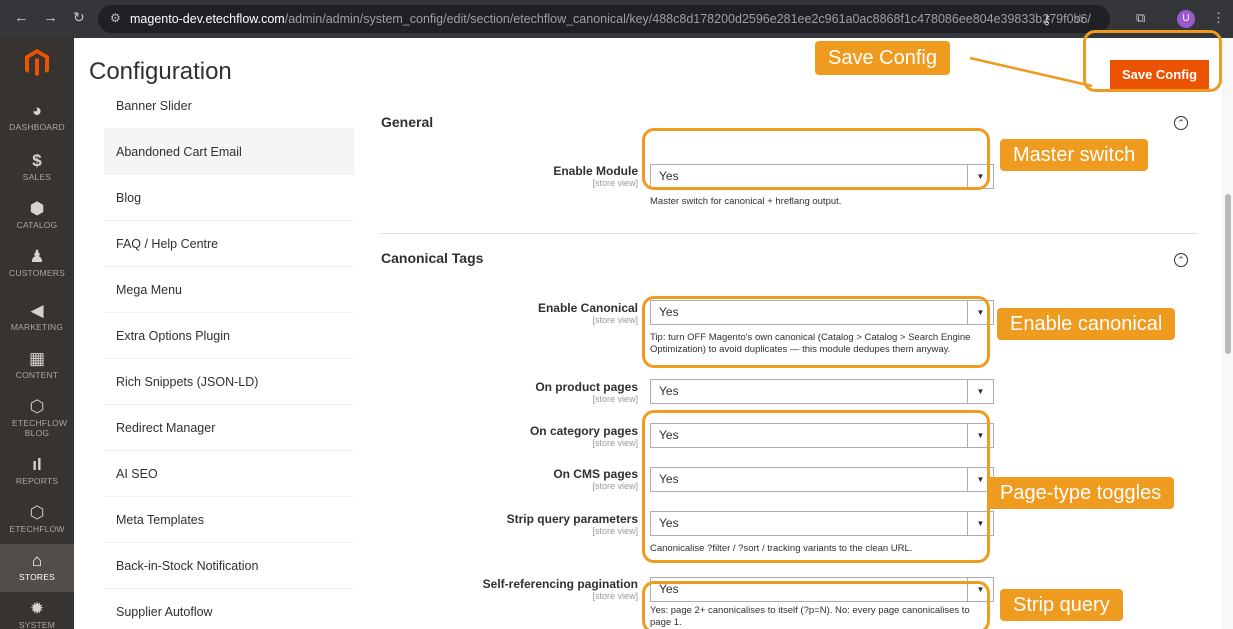 Image resolution: width=1233 pixels, height=629 pixels. What do you see at coordinates (816, 486) in the screenshot?
I see `callout-frame-page-type-toggles` at bounding box center [816, 486].